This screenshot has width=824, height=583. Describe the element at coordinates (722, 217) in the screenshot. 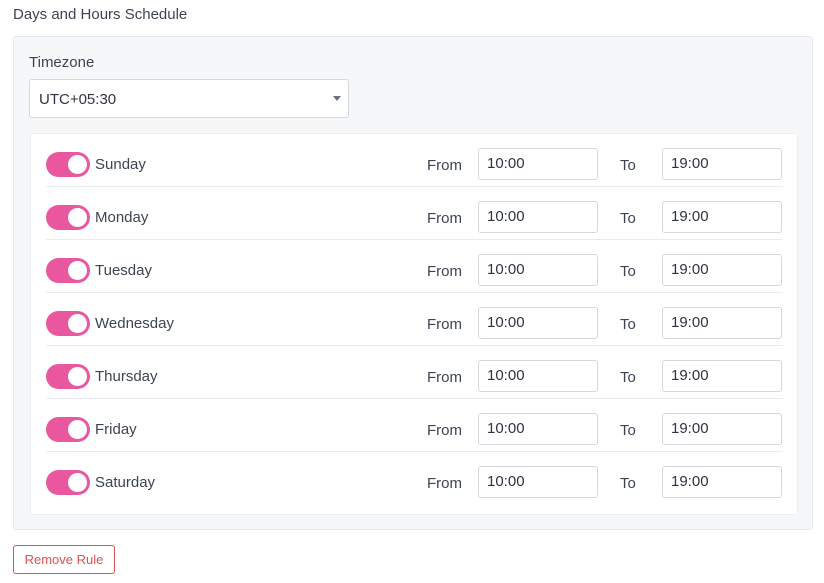

I see `to-time-input-monday: 19:00` at that location.